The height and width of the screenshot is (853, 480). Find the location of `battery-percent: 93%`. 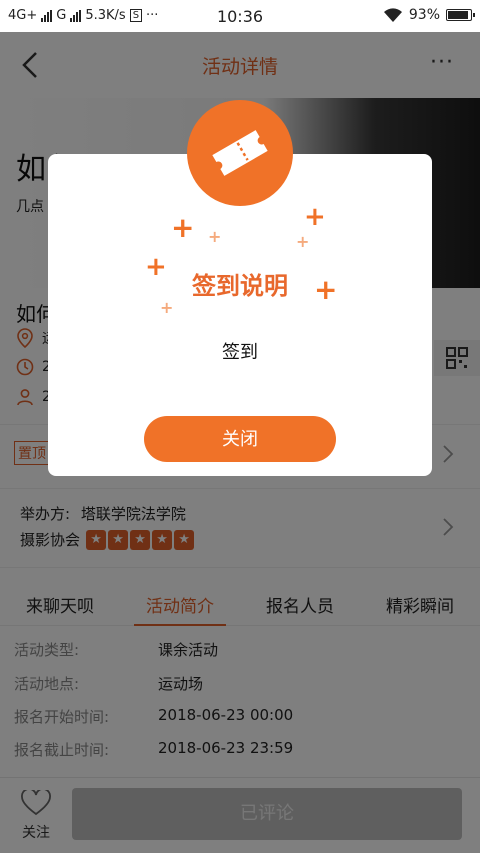

battery-percent: 93% is located at coordinates (424, 15).